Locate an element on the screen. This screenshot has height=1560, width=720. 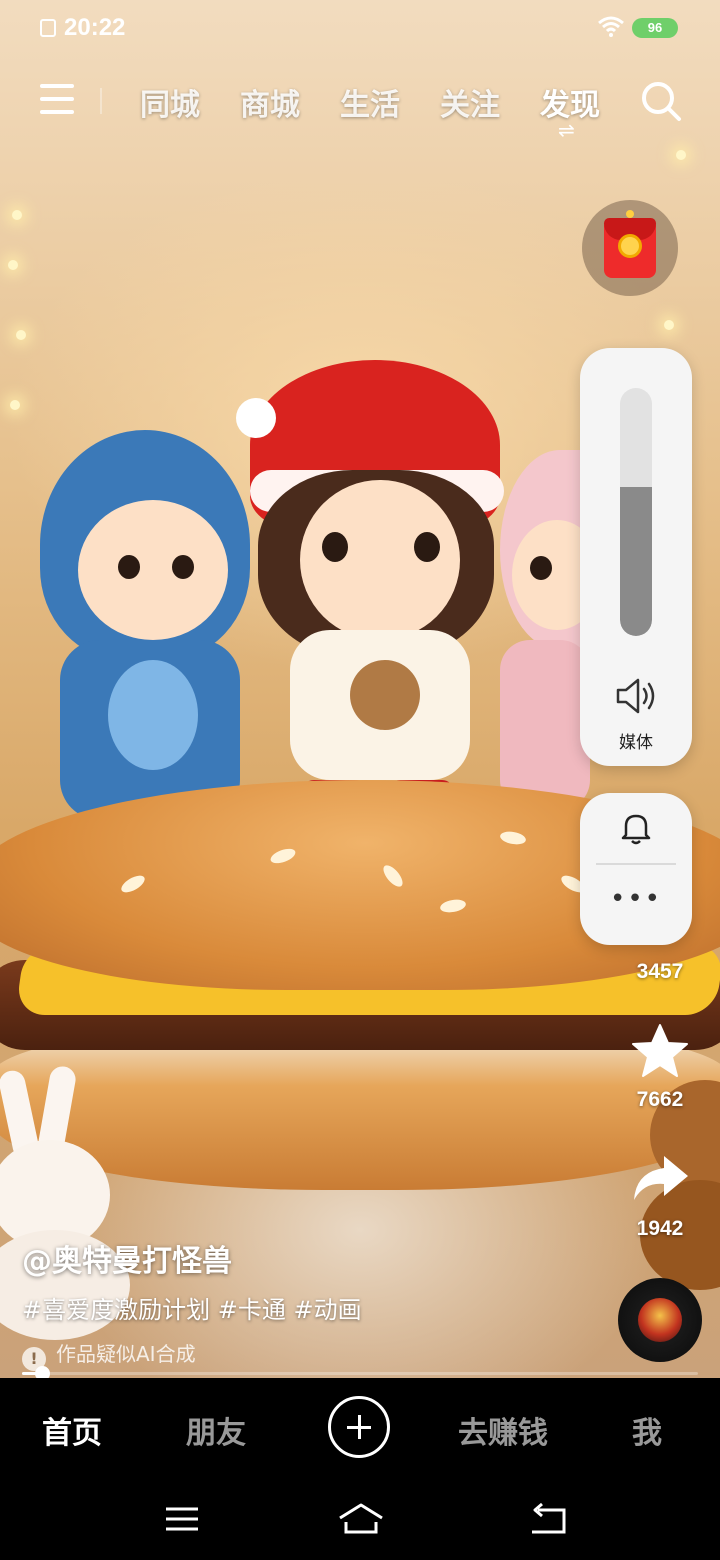
tab-me: 我 is located at coordinates (647, 1430).